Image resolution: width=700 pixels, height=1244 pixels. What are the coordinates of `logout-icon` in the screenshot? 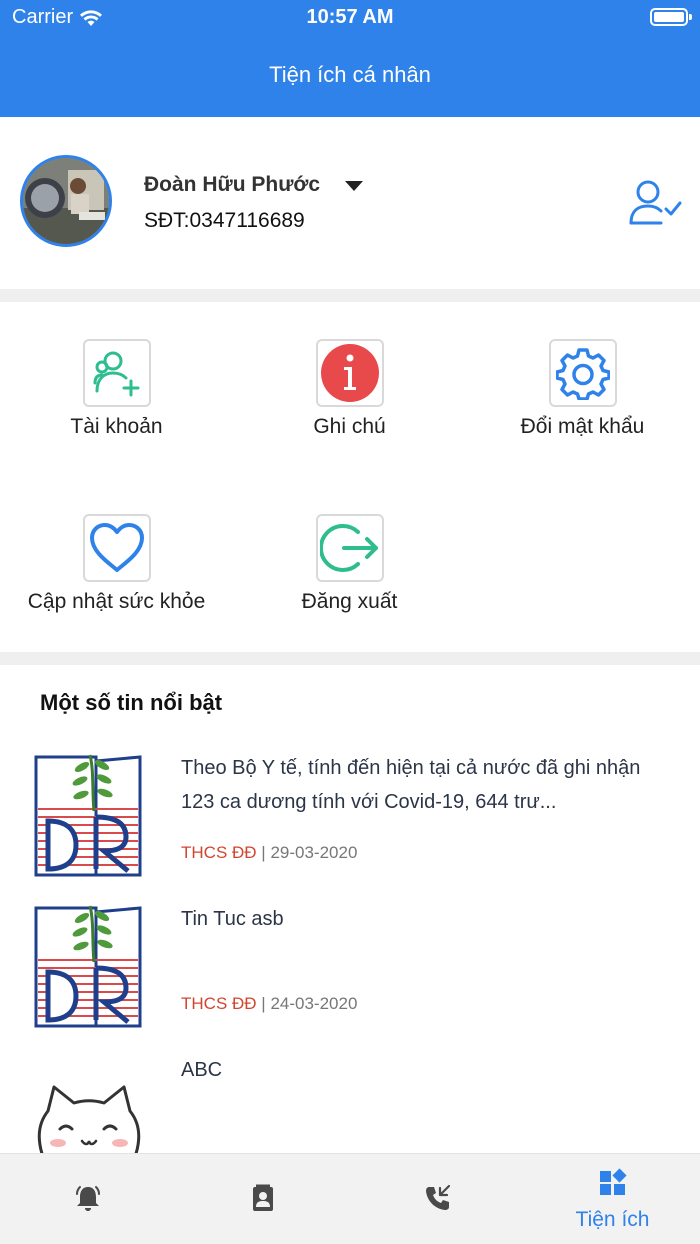 It's located at (349, 548).